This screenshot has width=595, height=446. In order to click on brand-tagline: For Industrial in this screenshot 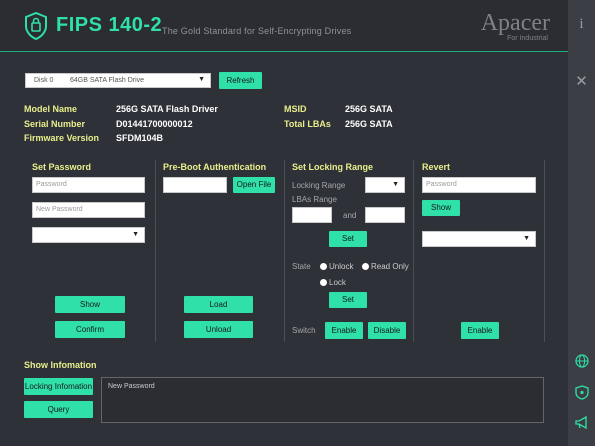, I will do `click(527, 38)`.